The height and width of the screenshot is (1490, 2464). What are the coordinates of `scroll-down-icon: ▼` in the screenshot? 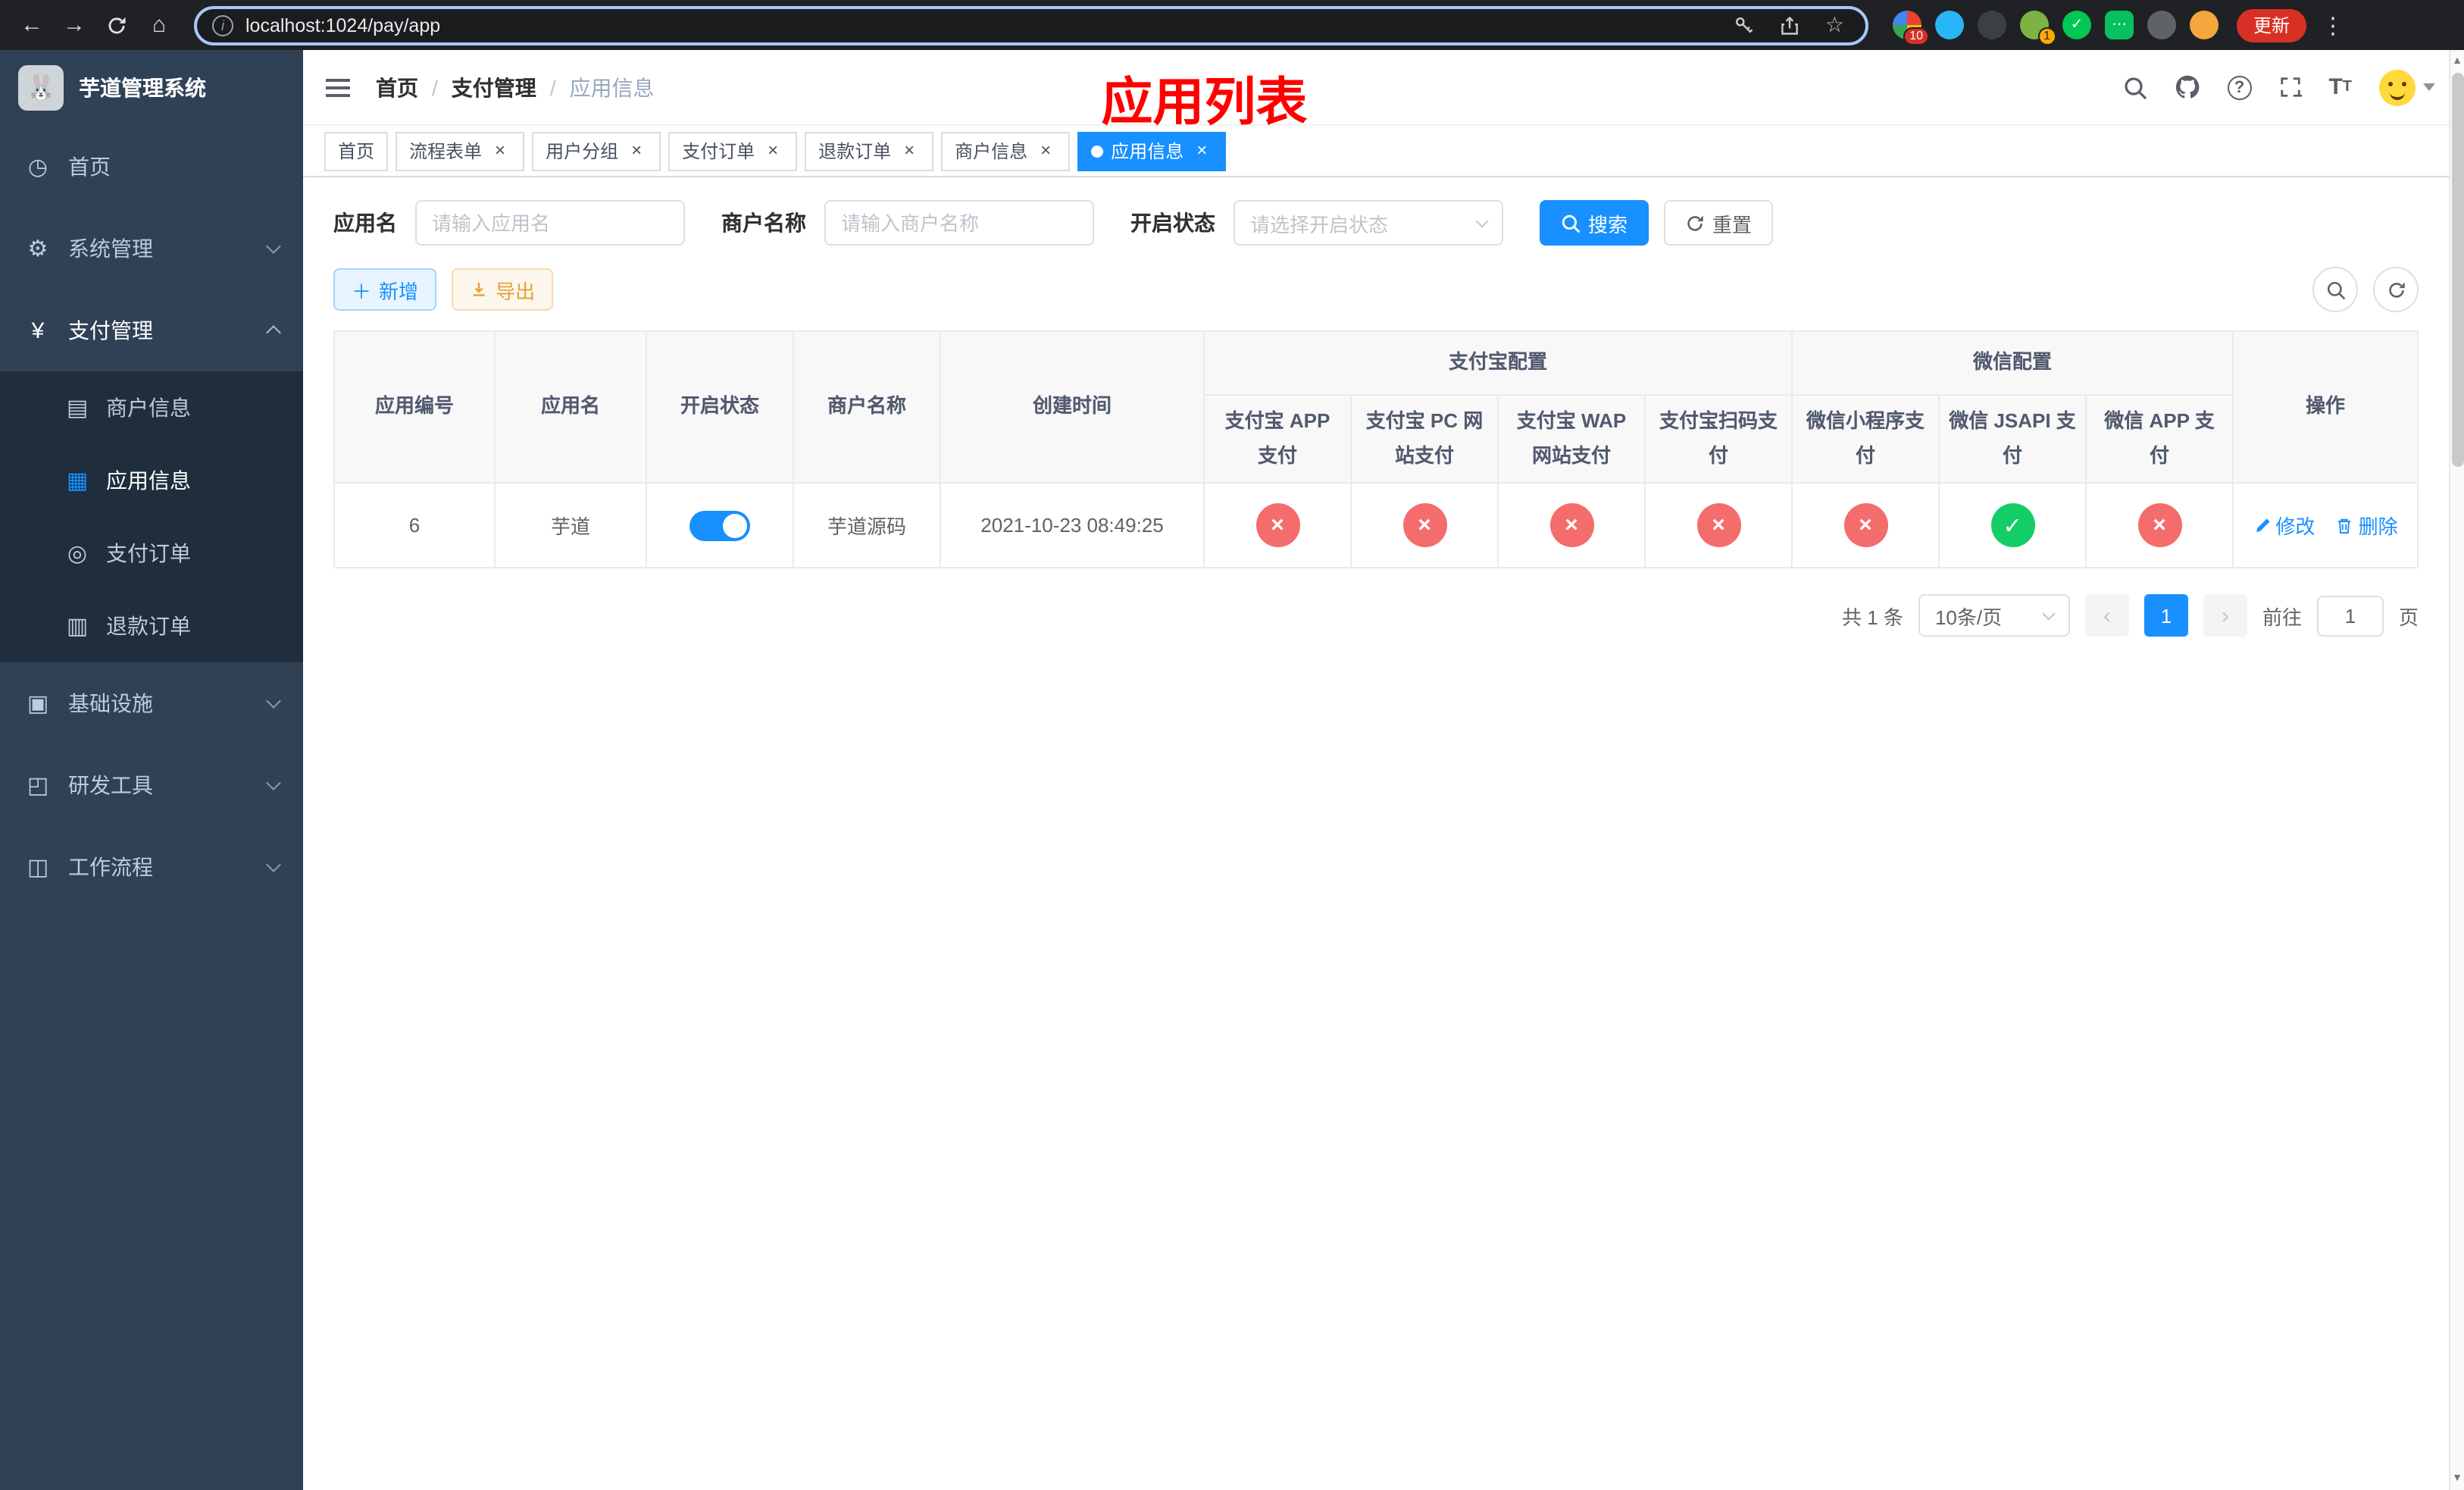 It's located at (2457, 1479).